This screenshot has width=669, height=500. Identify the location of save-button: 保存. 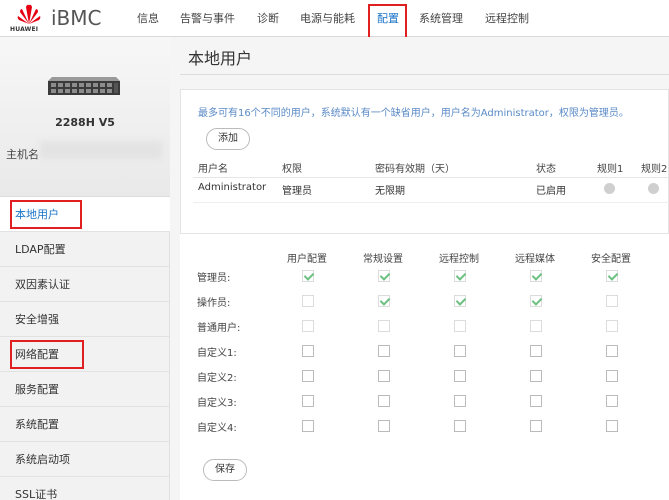
(225, 470).